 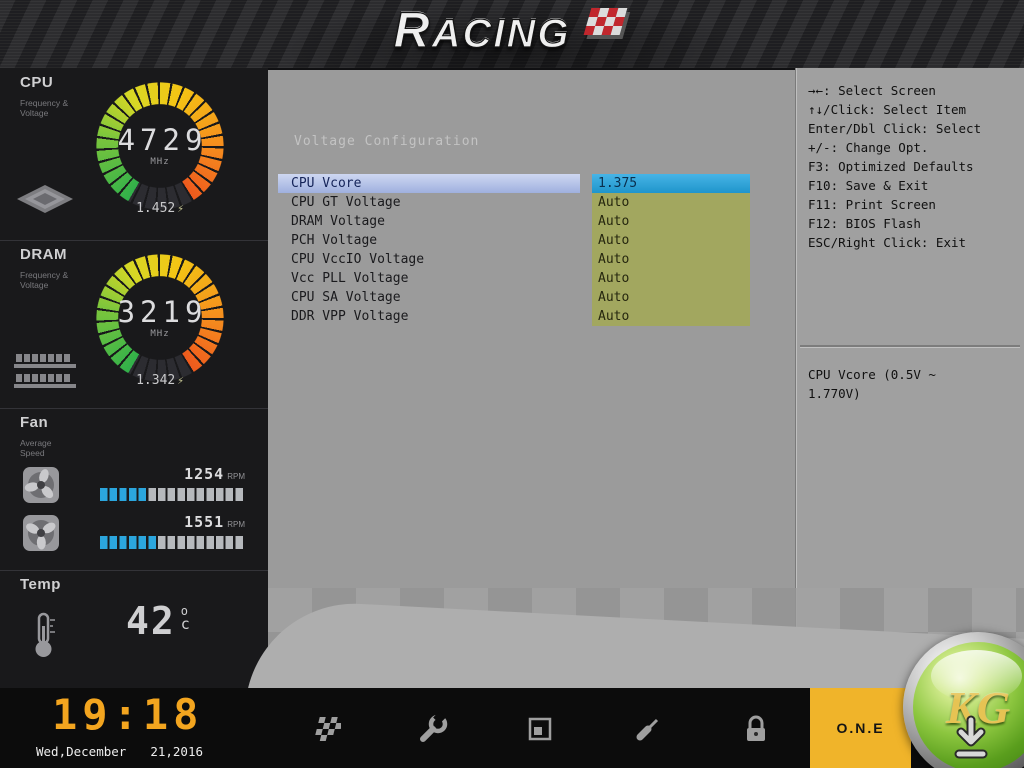 I want to click on thermometer-icon, so click(x=45, y=634).